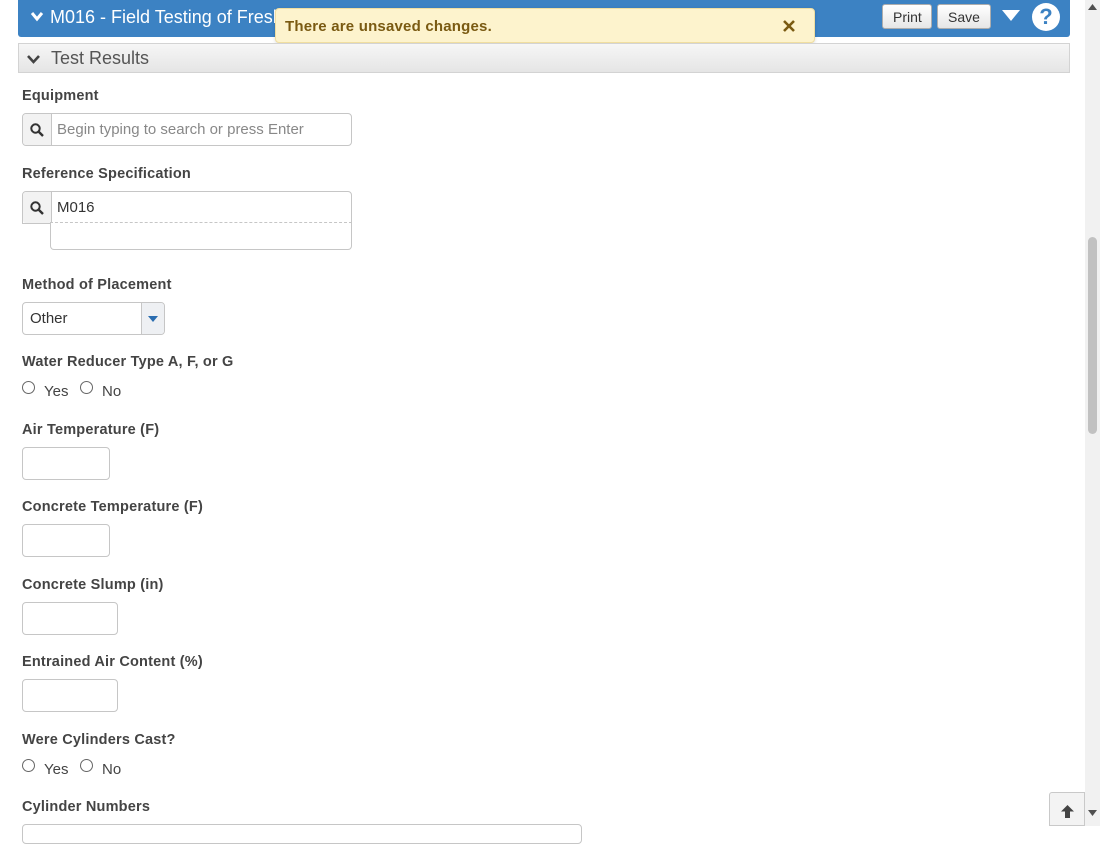  I want to click on scrollbar-thumb, so click(1092, 335).